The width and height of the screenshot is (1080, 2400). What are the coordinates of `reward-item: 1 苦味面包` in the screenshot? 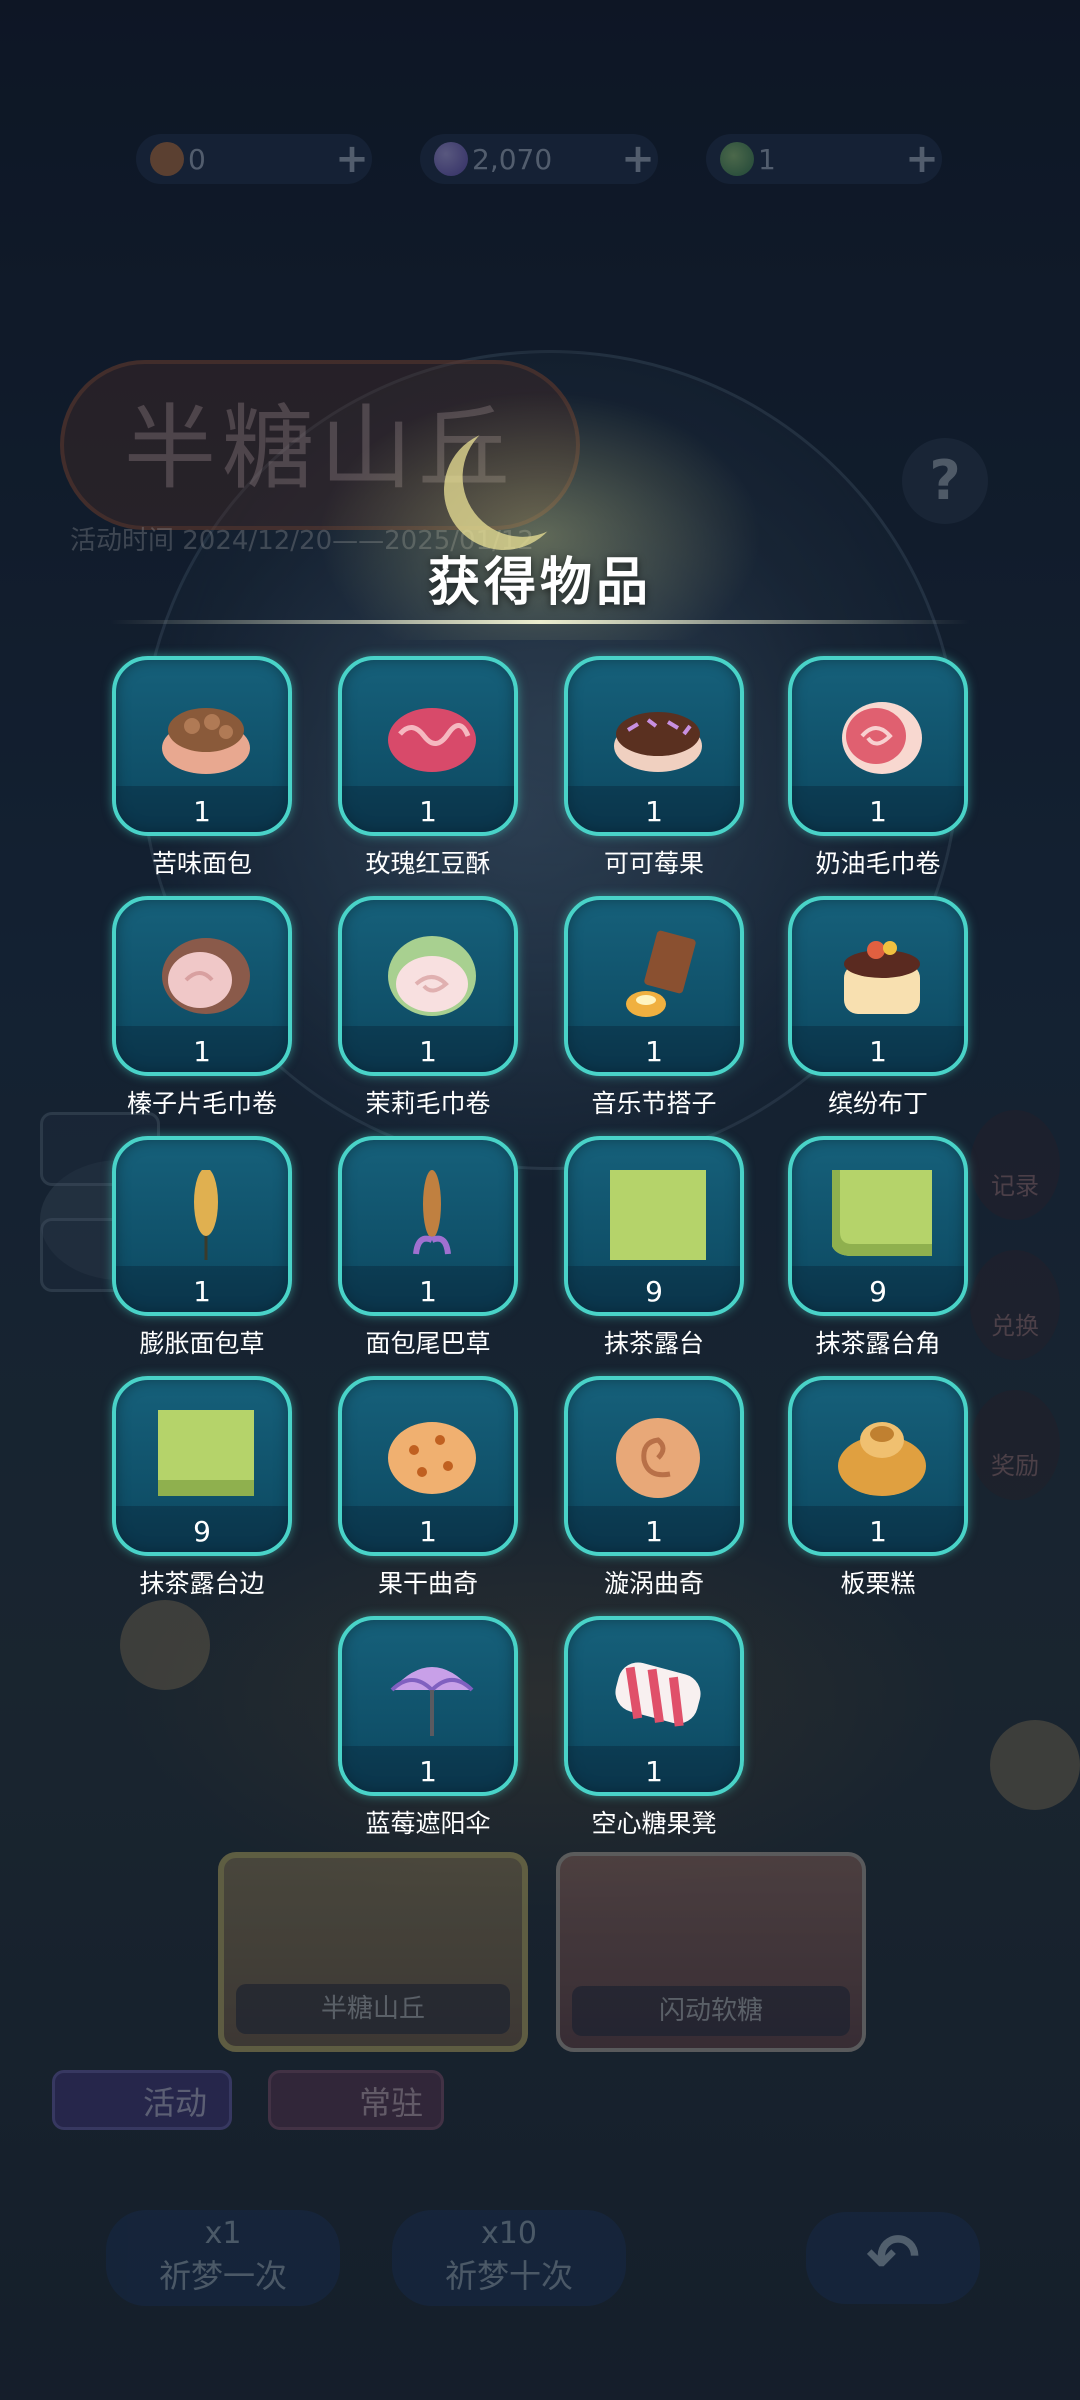 It's located at (202, 768).